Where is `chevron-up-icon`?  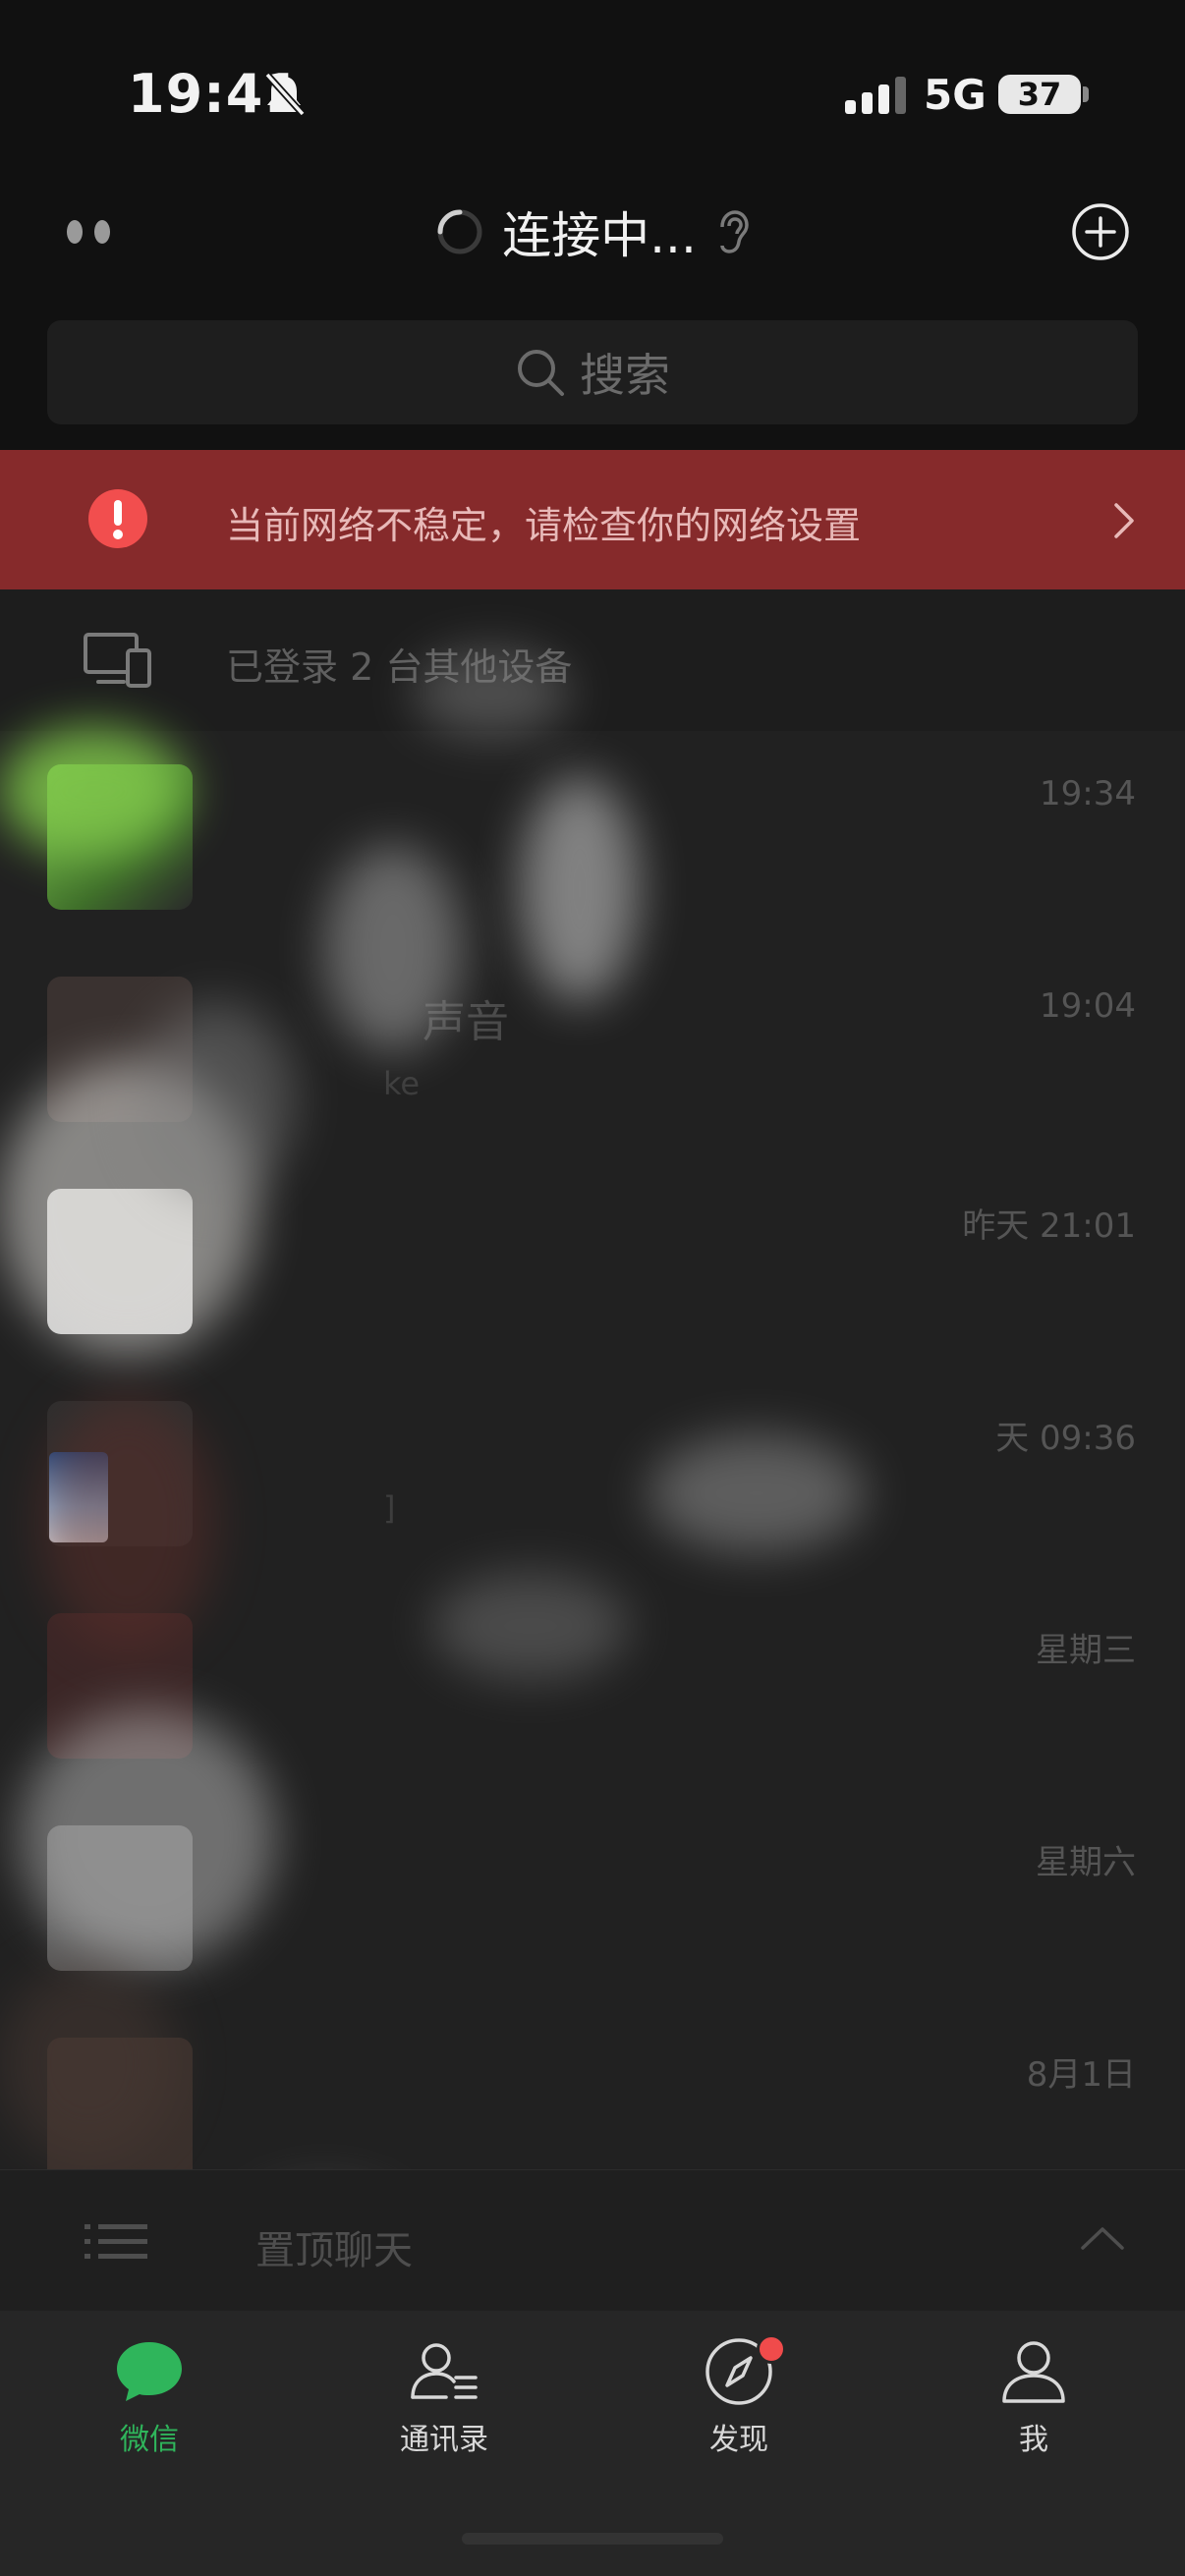 chevron-up-icon is located at coordinates (1103, 2238).